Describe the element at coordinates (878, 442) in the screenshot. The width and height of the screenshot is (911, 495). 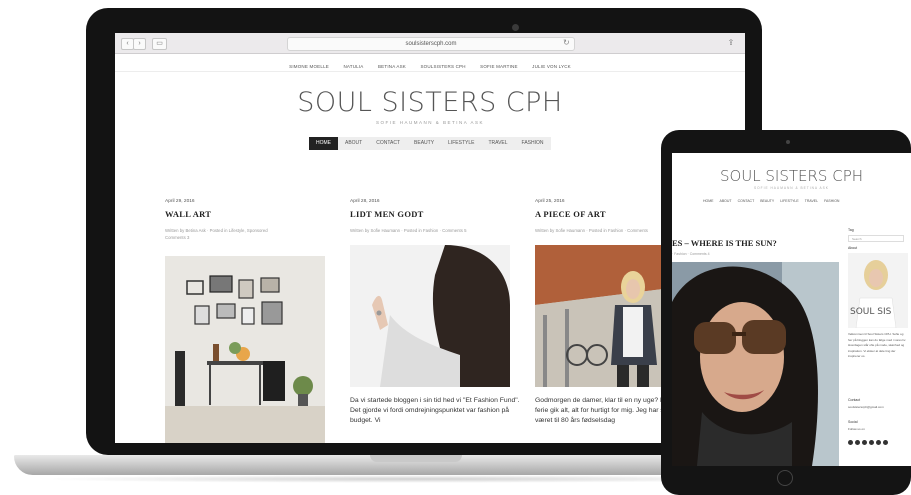
I see `twitter-icon` at that location.